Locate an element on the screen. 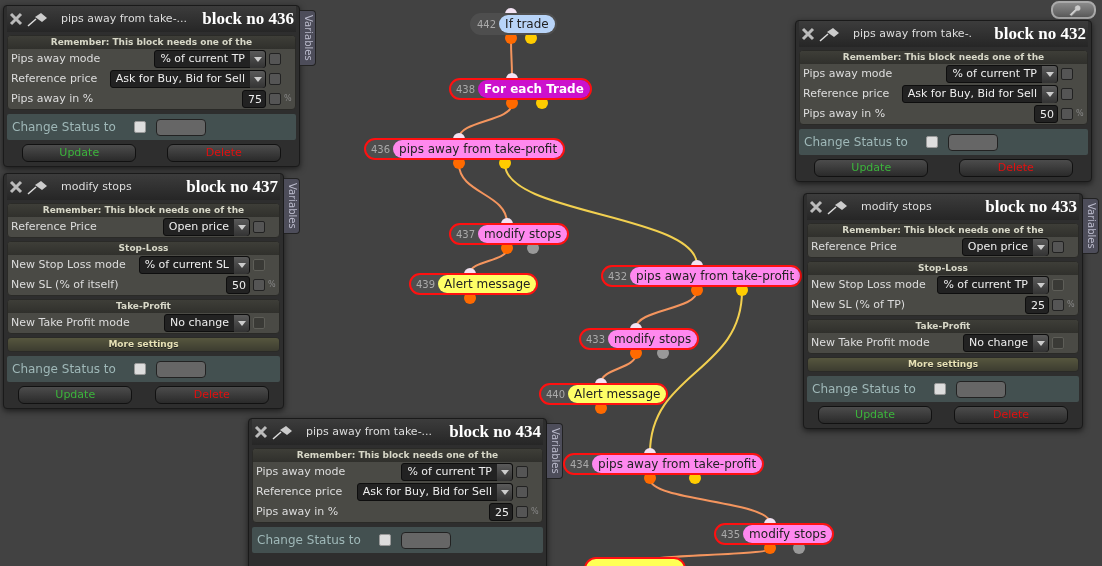 The height and width of the screenshot is (566, 1102). node-number: 432 is located at coordinates (618, 276).